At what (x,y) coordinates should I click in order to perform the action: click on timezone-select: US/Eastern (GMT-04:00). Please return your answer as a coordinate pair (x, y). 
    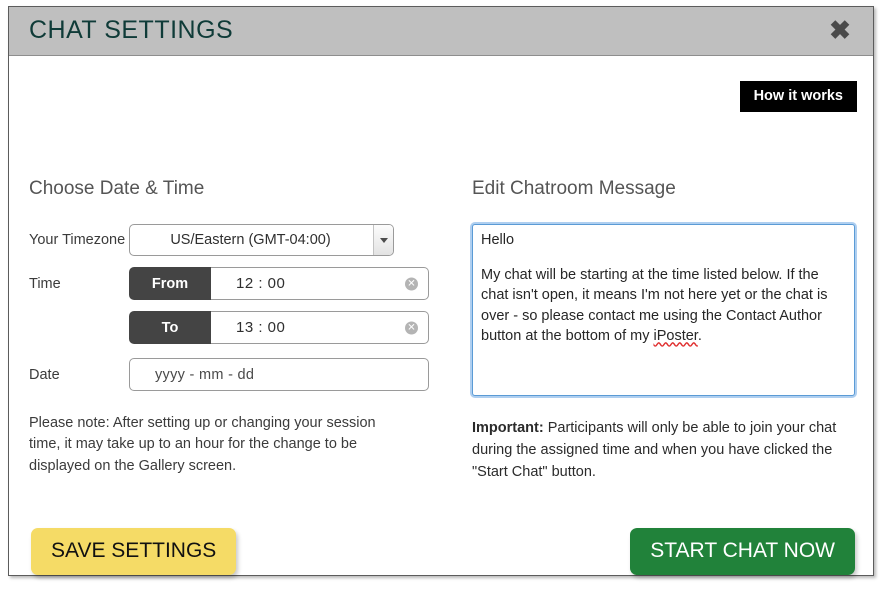
    Looking at the image, I should click on (261, 240).